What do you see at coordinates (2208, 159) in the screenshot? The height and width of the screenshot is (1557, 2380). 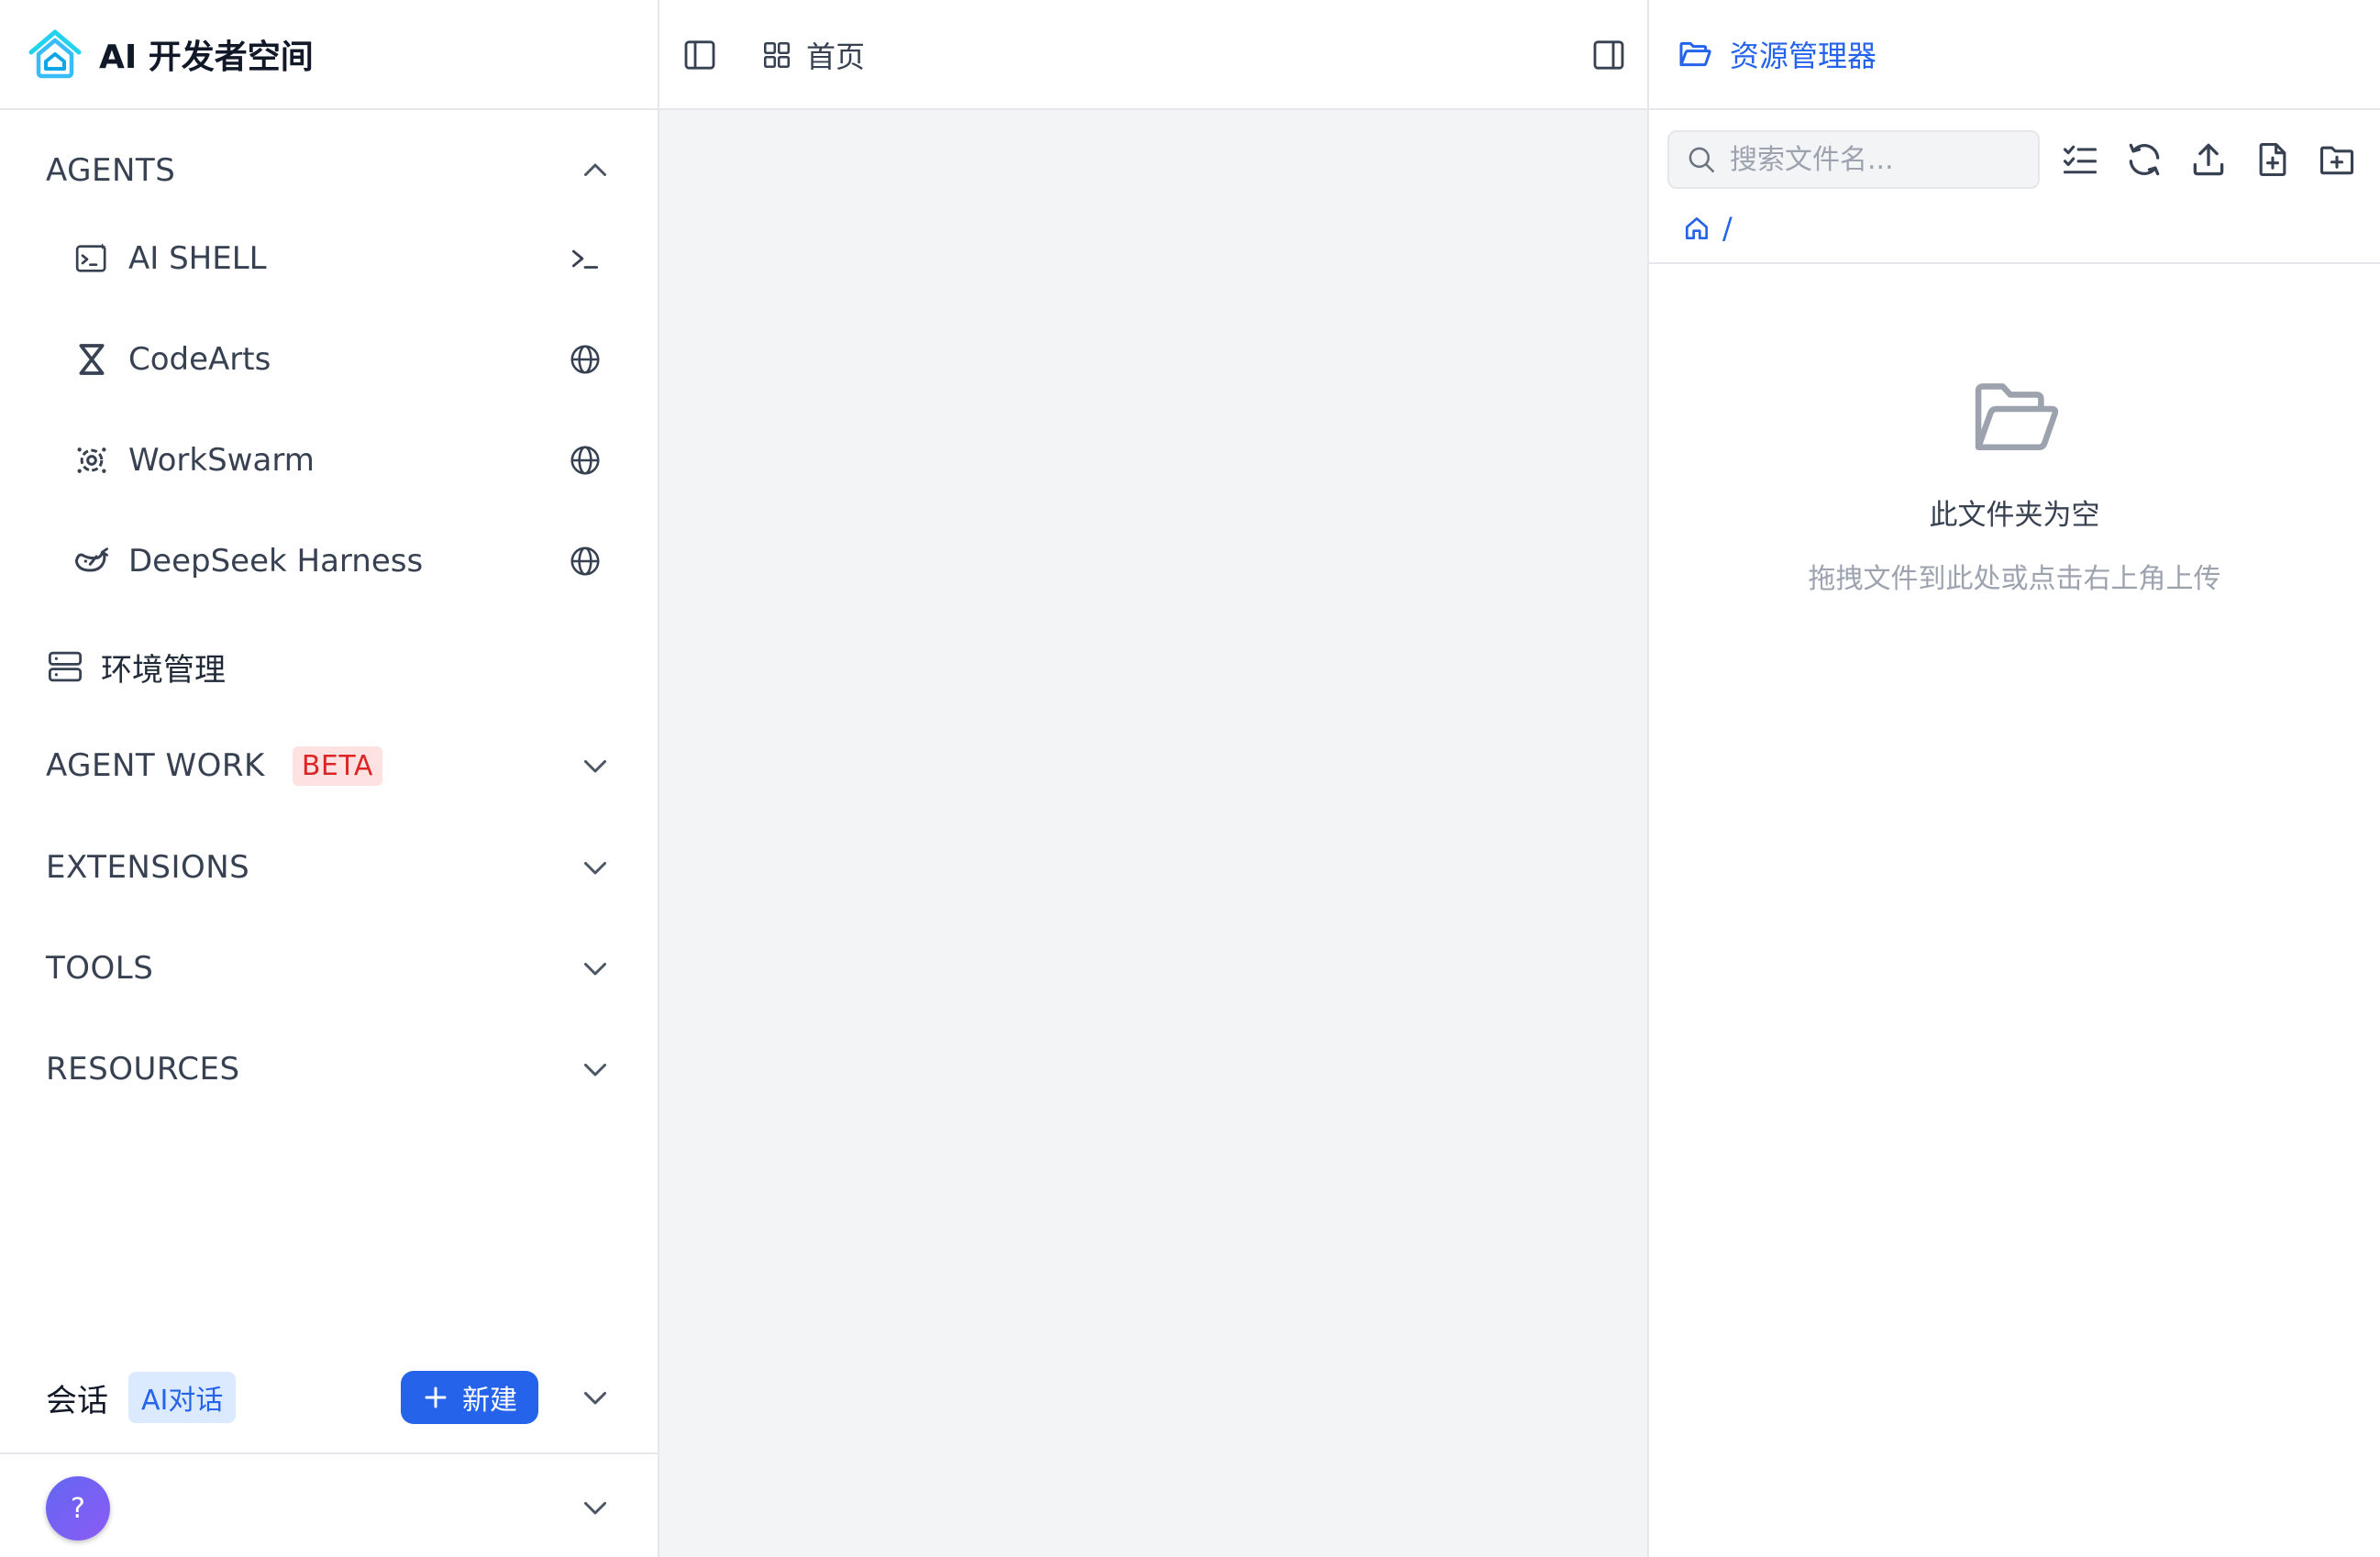 I see `upload-icon` at bounding box center [2208, 159].